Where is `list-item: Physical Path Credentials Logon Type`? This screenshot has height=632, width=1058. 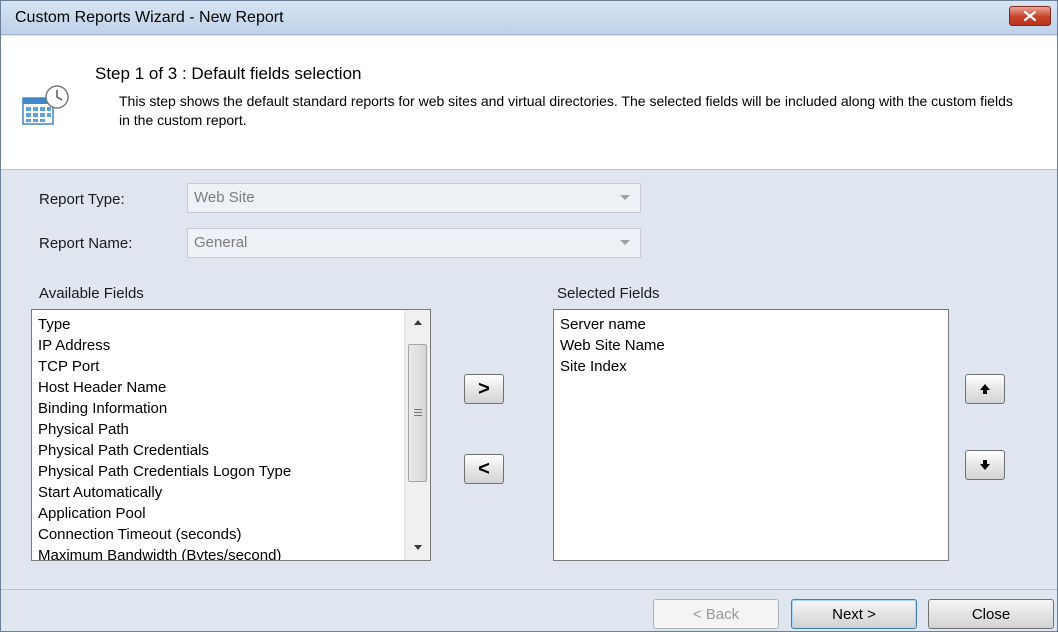
list-item: Physical Path Credentials Logon Type is located at coordinates (161, 471).